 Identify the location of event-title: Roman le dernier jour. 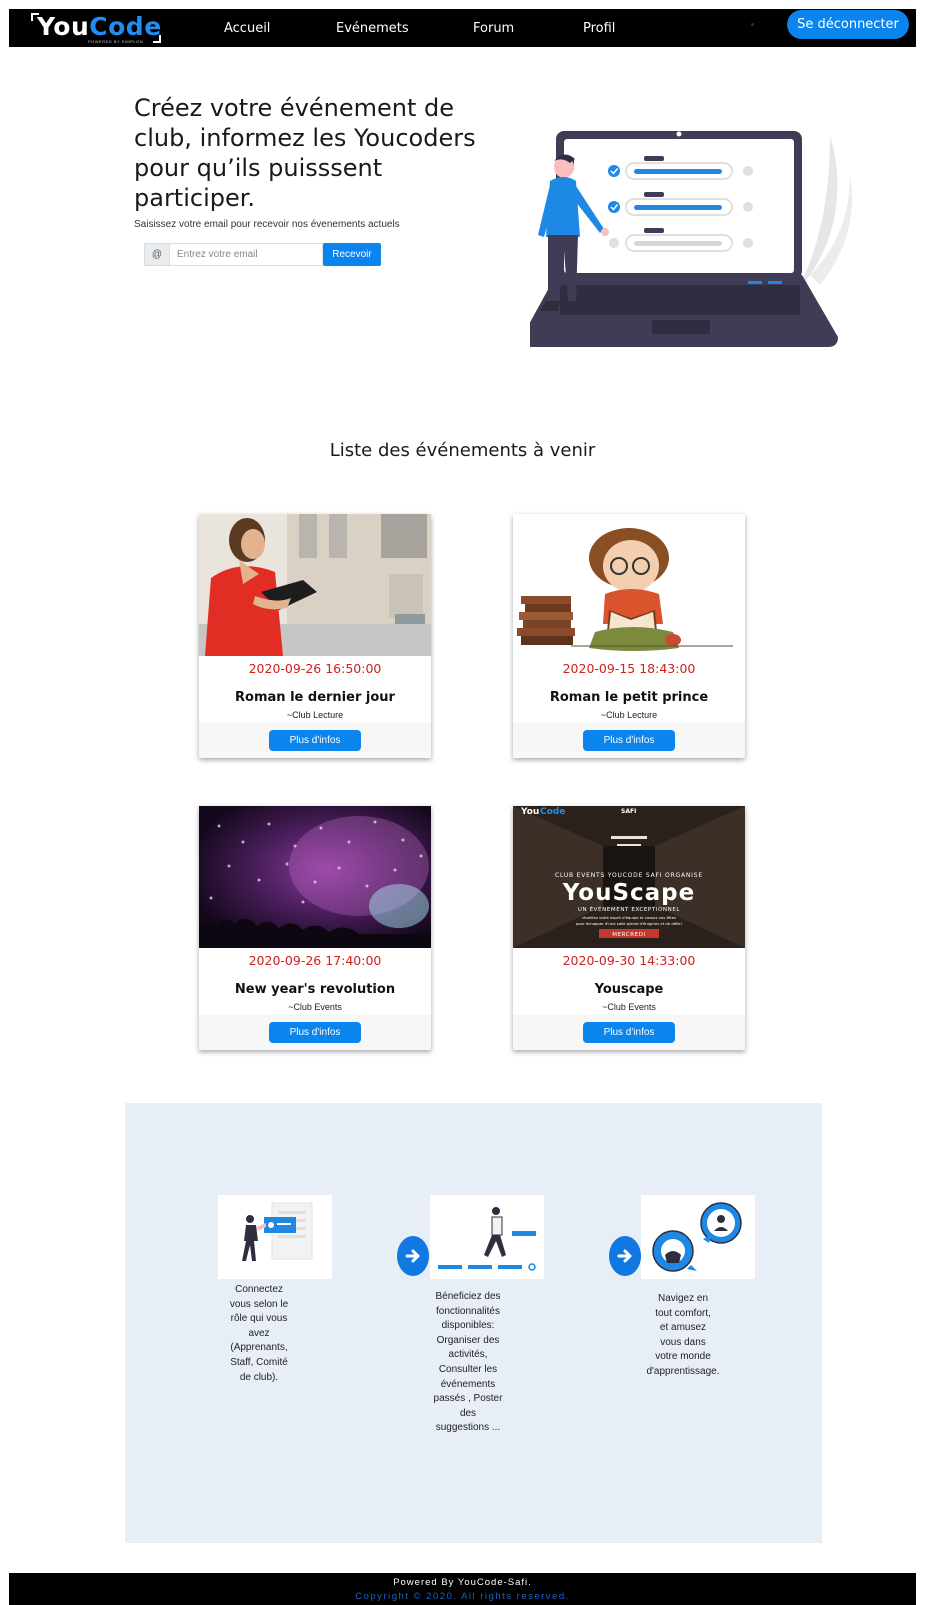
(315, 697).